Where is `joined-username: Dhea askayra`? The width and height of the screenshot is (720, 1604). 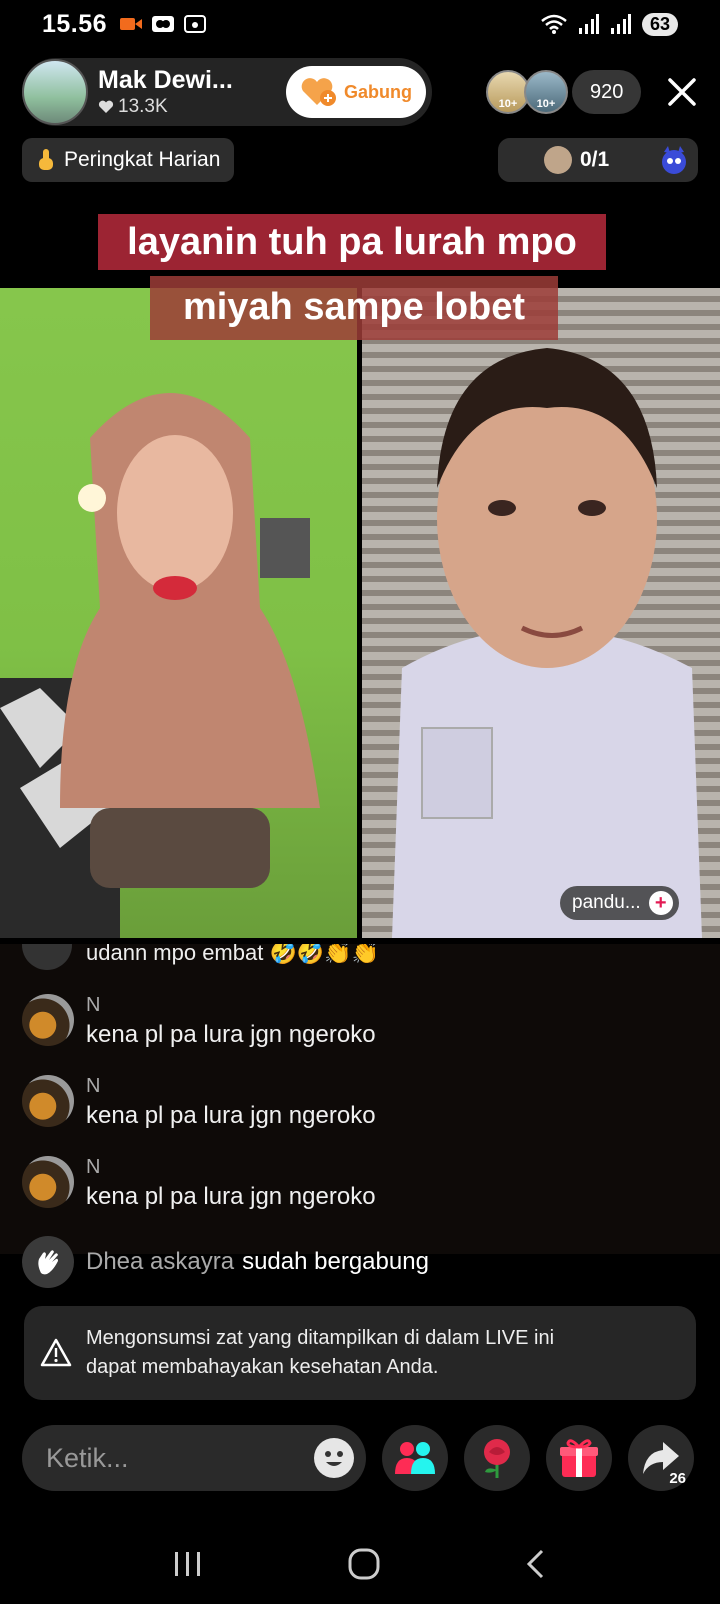
joined-username: Dhea askayra is located at coordinates (160, 1261).